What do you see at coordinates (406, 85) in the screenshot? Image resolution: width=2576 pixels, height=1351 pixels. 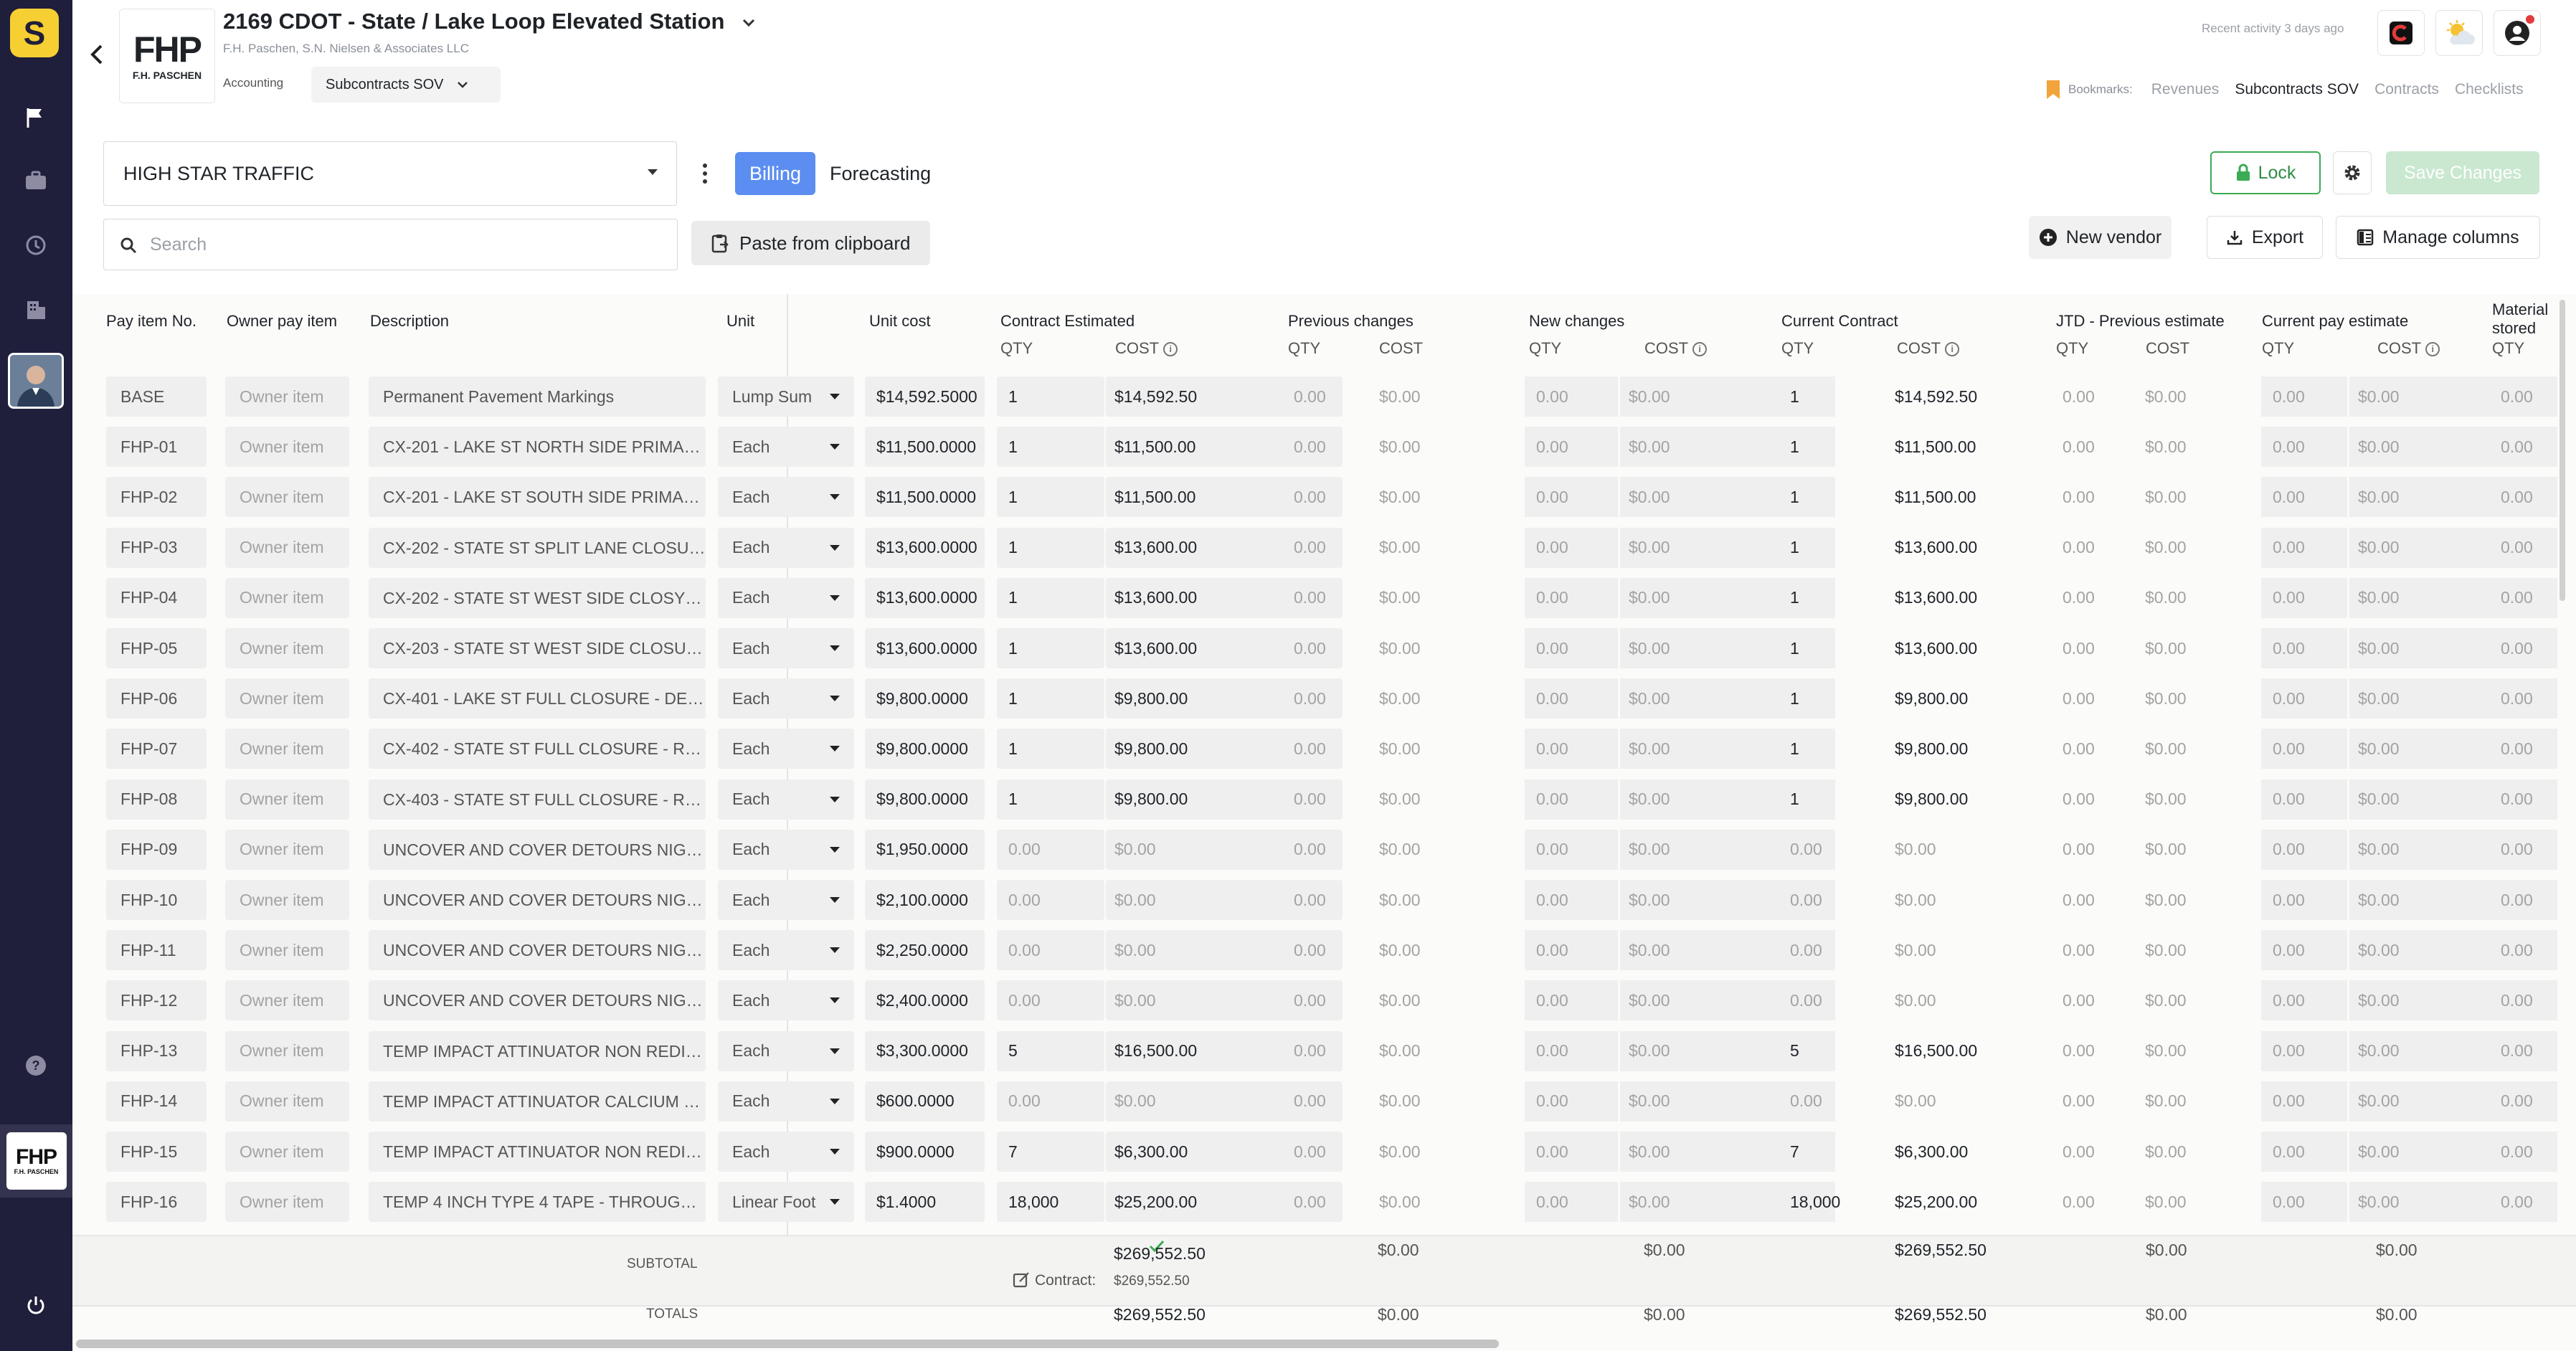 I see `page-select: Subcontracts SOV` at bounding box center [406, 85].